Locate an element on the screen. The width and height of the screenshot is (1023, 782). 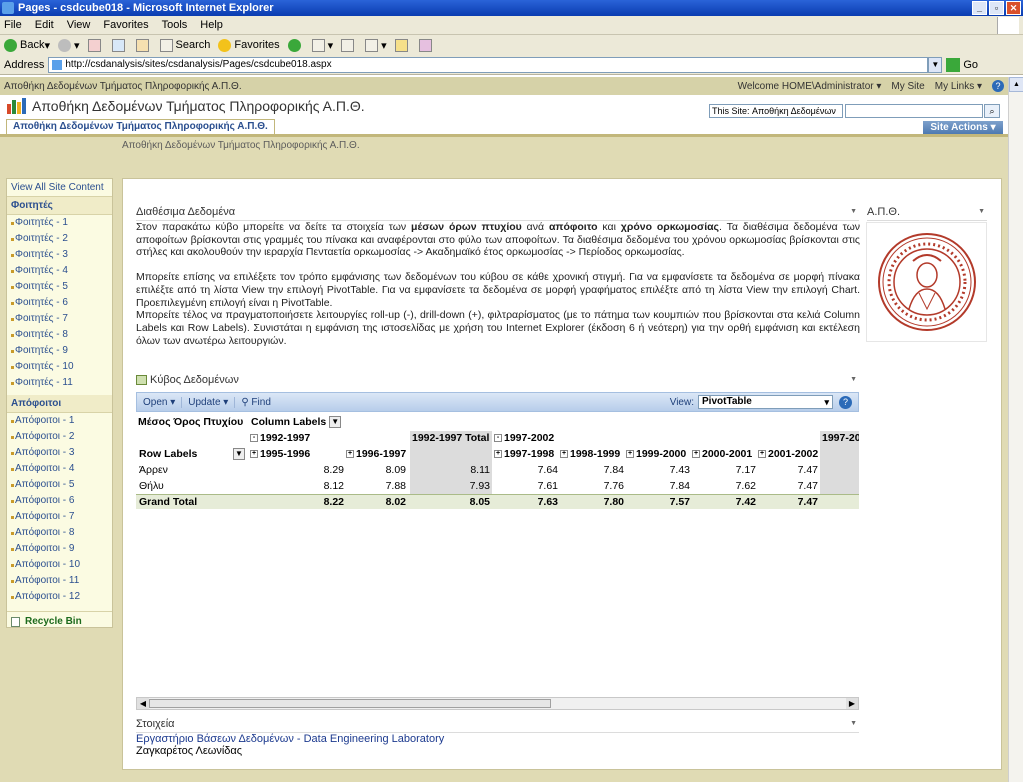
nav-item-graduates-12: Απόφοιτοι - 12 is located at coordinates (59, 597).